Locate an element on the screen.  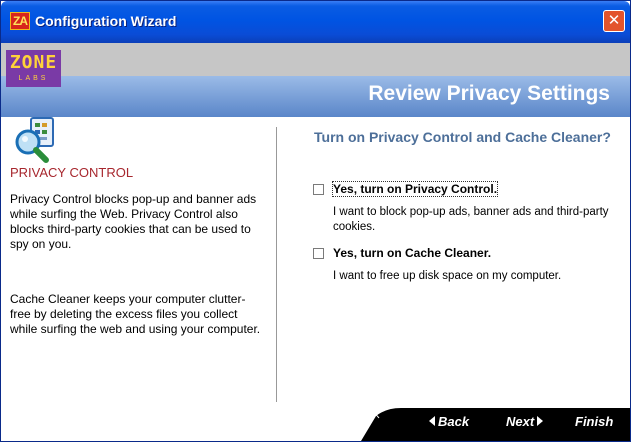
back-button-label: Back is located at coordinates (454, 421).